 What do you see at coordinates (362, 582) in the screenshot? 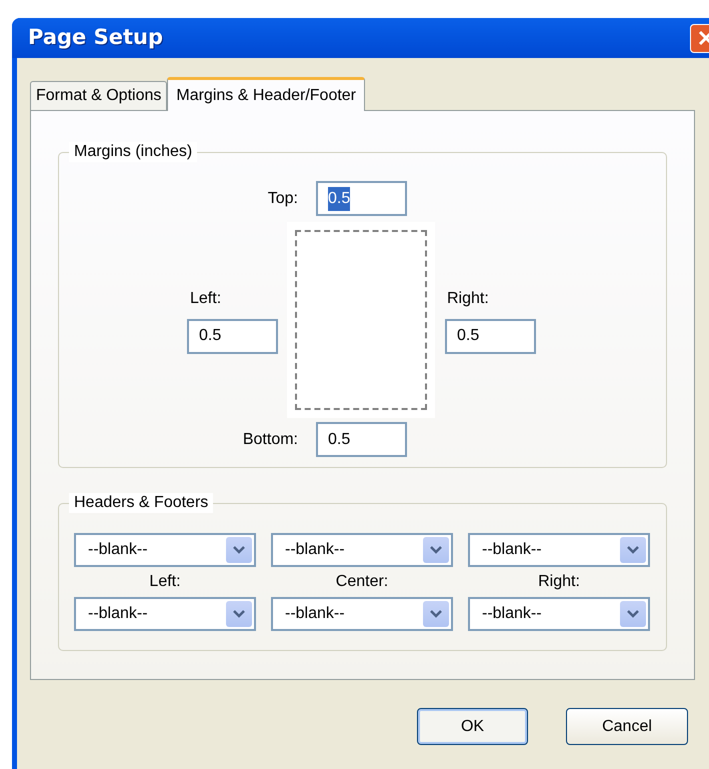
I see `column-label: Center:` at bounding box center [362, 582].